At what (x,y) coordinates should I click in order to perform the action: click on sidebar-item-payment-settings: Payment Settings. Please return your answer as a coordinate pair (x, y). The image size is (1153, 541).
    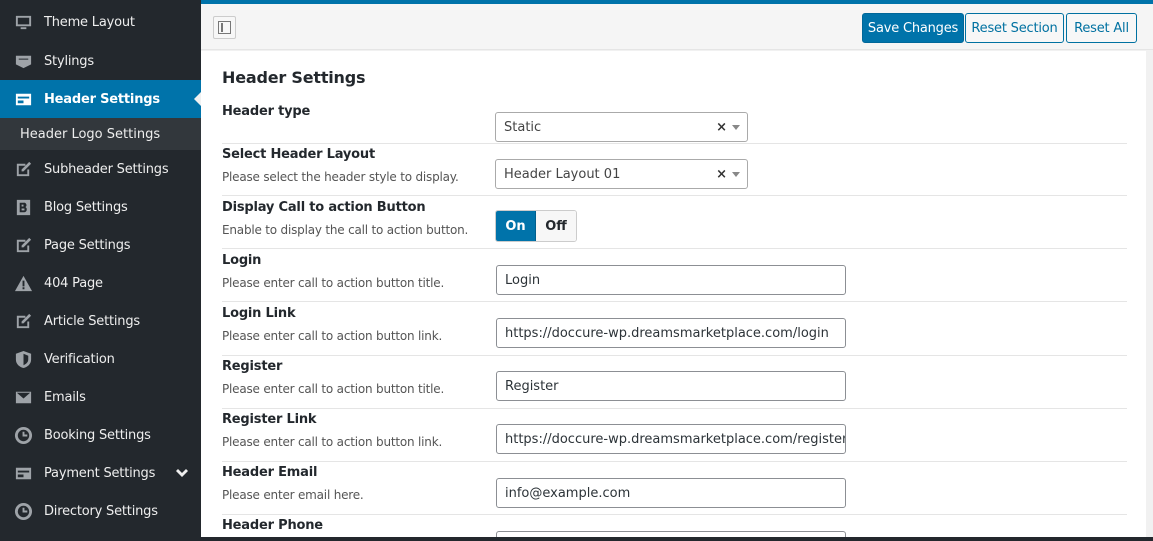
    Looking at the image, I should click on (100, 473).